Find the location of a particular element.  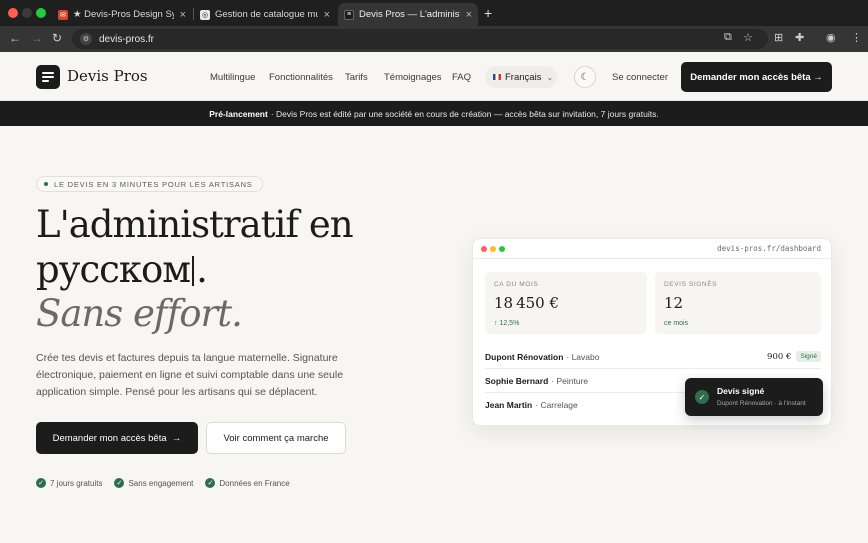

how-it-works-button: Voir comment ça marche is located at coordinates (276, 438).